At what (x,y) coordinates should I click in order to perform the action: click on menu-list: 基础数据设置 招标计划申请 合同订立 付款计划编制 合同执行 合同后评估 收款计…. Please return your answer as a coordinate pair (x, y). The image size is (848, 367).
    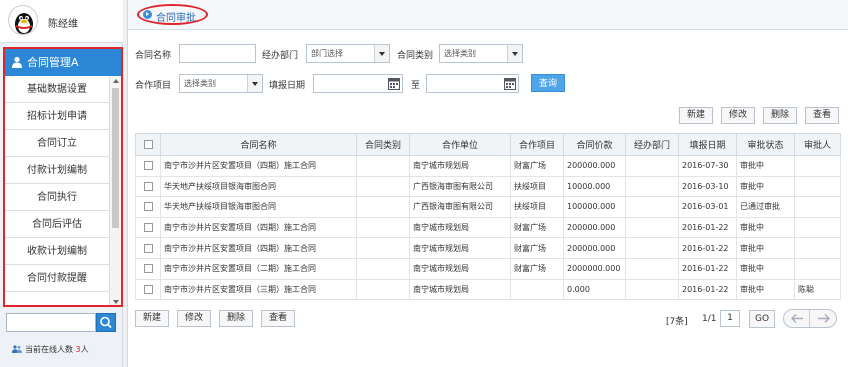
    Looking at the image, I should click on (57, 184).